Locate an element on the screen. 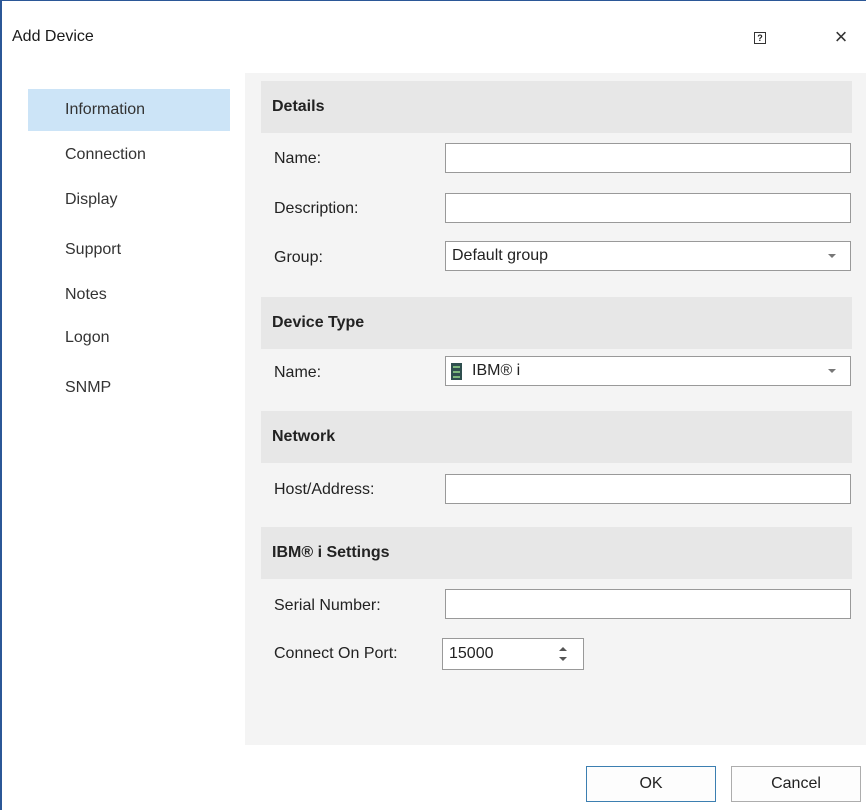  device-type-selected-value: IBM® i is located at coordinates (496, 370).